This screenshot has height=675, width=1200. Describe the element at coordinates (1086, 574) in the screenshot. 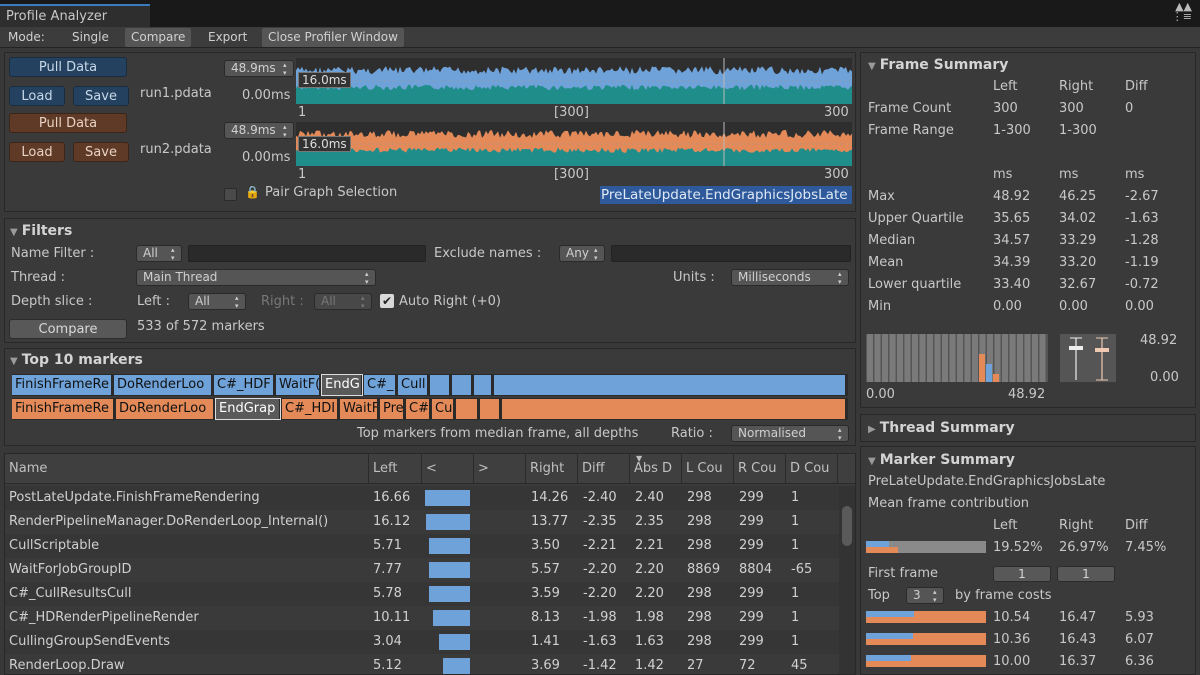

I see `first-frame-right-button: 1` at that location.